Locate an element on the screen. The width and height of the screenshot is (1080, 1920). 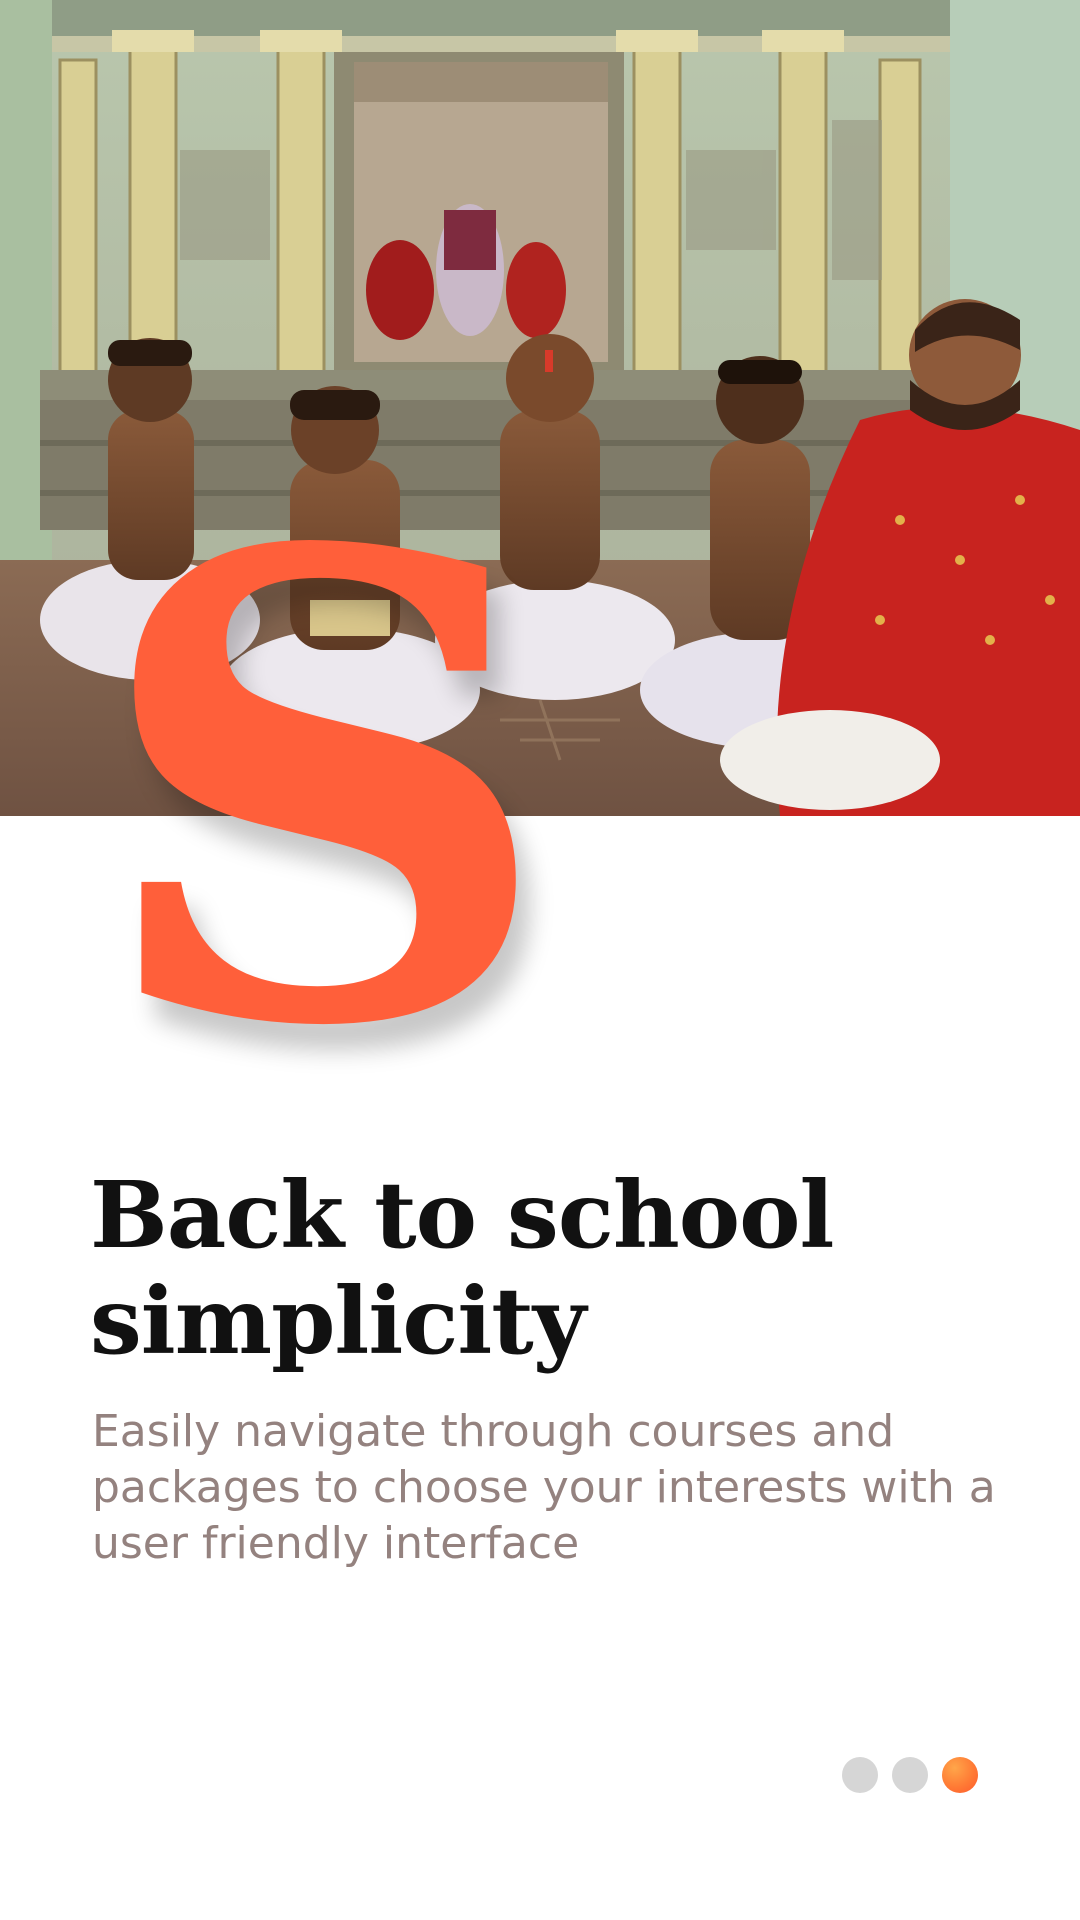
title-line-2: simplicity is located at coordinates (338, 1321).